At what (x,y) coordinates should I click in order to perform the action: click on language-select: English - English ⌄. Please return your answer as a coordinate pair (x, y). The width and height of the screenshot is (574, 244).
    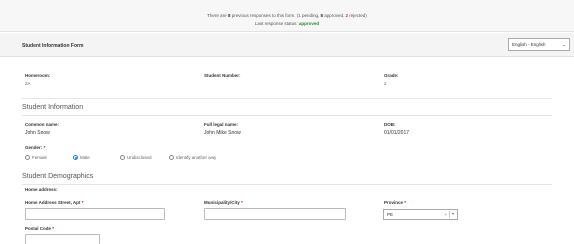
    Looking at the image, I should click on (539, 44).